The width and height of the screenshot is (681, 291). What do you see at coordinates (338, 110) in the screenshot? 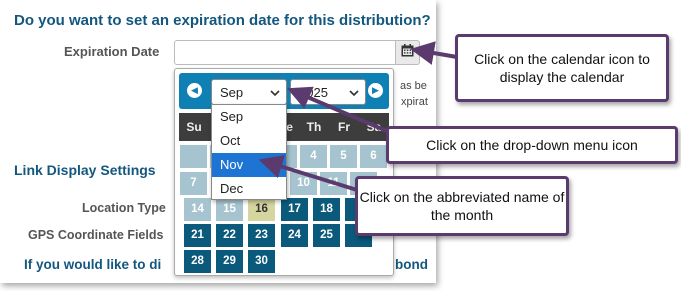
I see `dropdown-callout-arrow` at bounding box center [338, 110].